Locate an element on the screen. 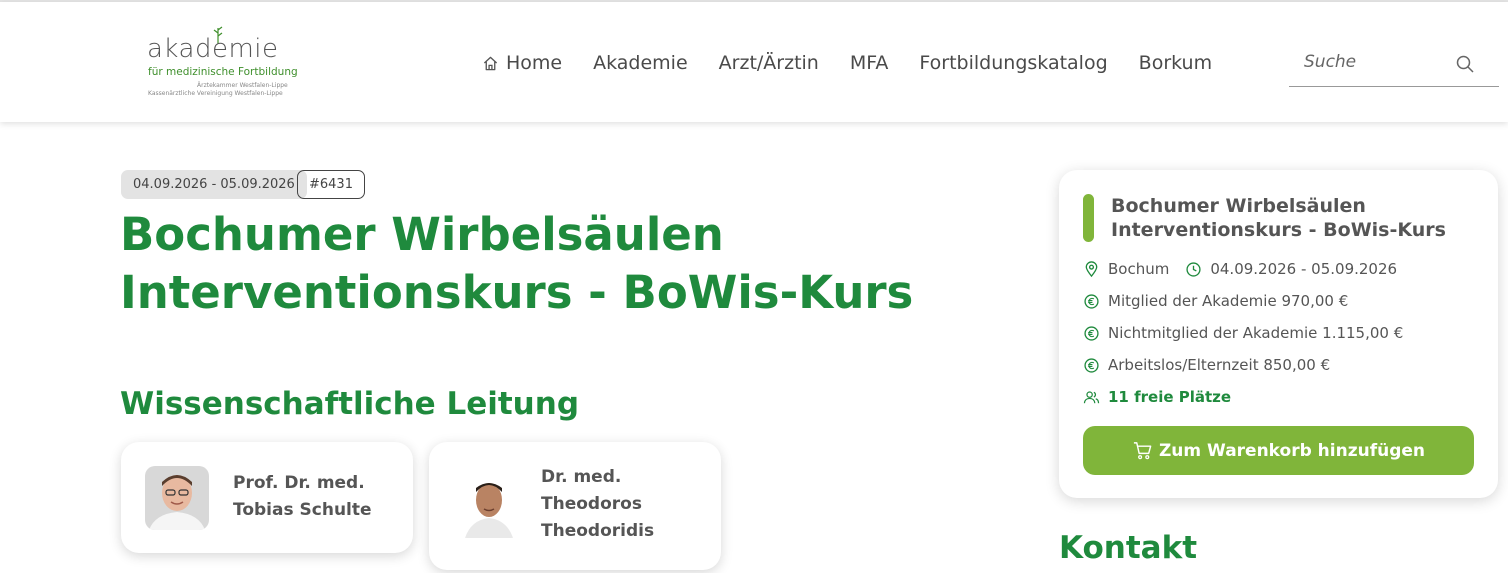  free-spots-row: 11 freie Plätze is located at coordinates (1157, 397).